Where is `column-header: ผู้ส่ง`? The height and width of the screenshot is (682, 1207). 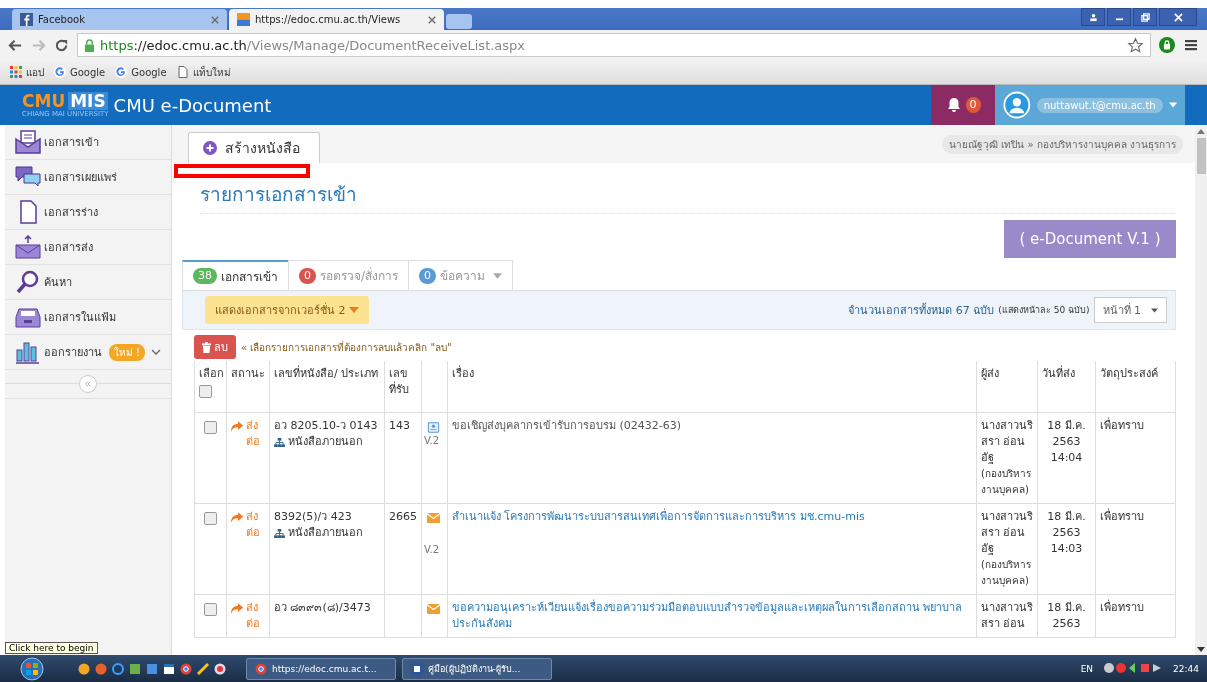
column-header: ผู้ส่ง is located at coordinates (1007, 387).